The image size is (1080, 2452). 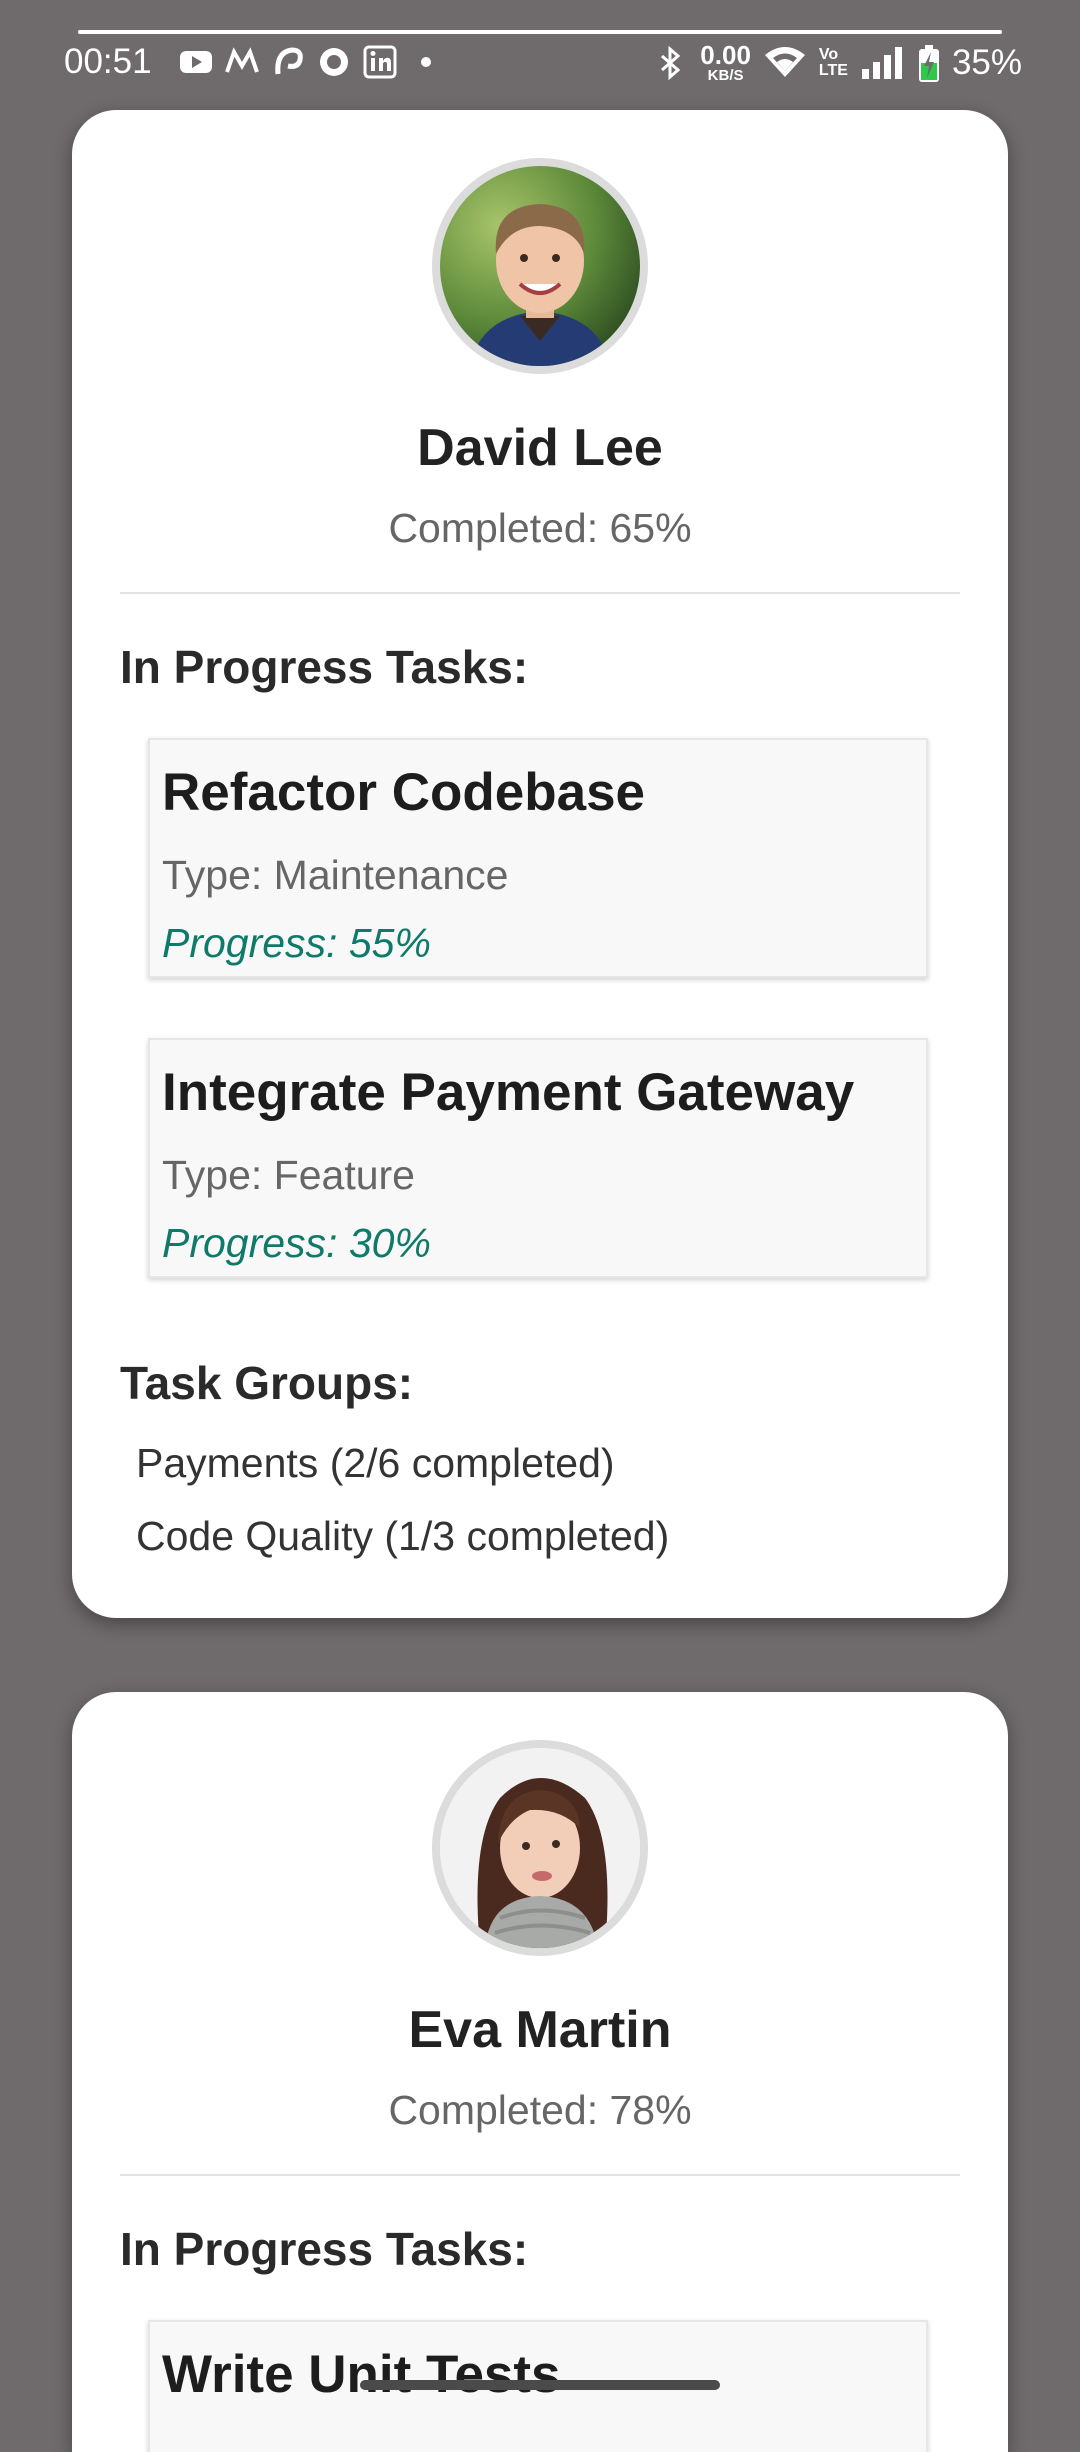 What do you see at coordinates (540, 2110) in the screenshot?
I see `completed-percent: Completed: 78%` at bounding box center [540, 2110].